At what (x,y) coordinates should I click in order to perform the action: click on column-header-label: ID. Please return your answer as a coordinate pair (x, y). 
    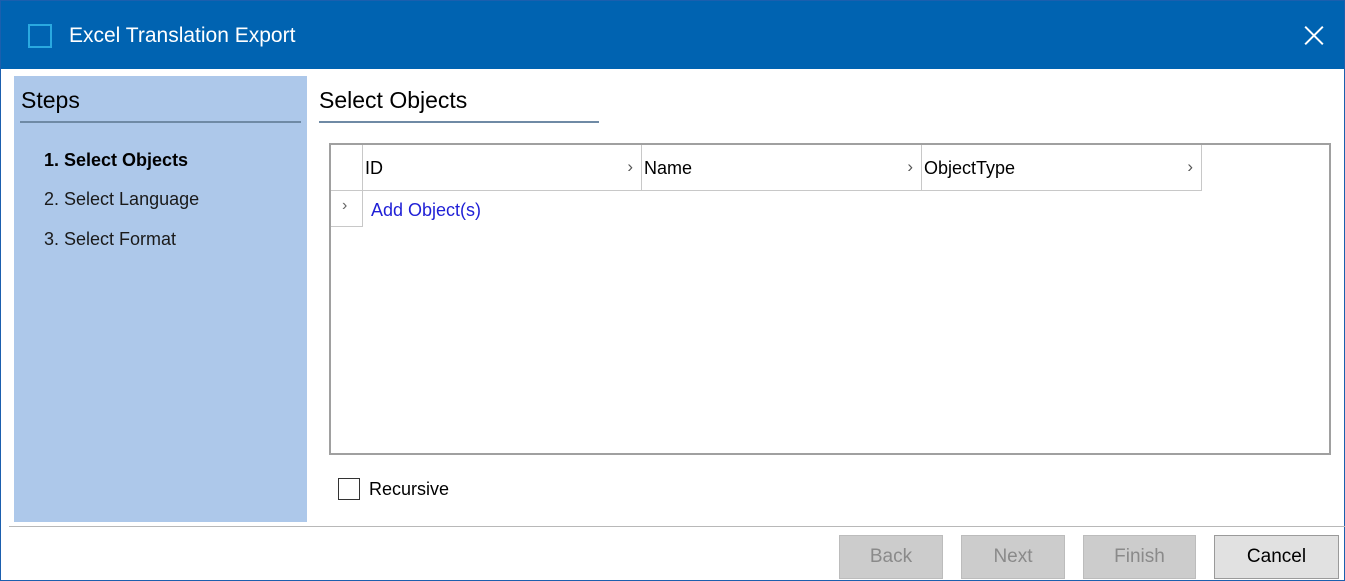
    Looking at the image, I should click on (374, 168).